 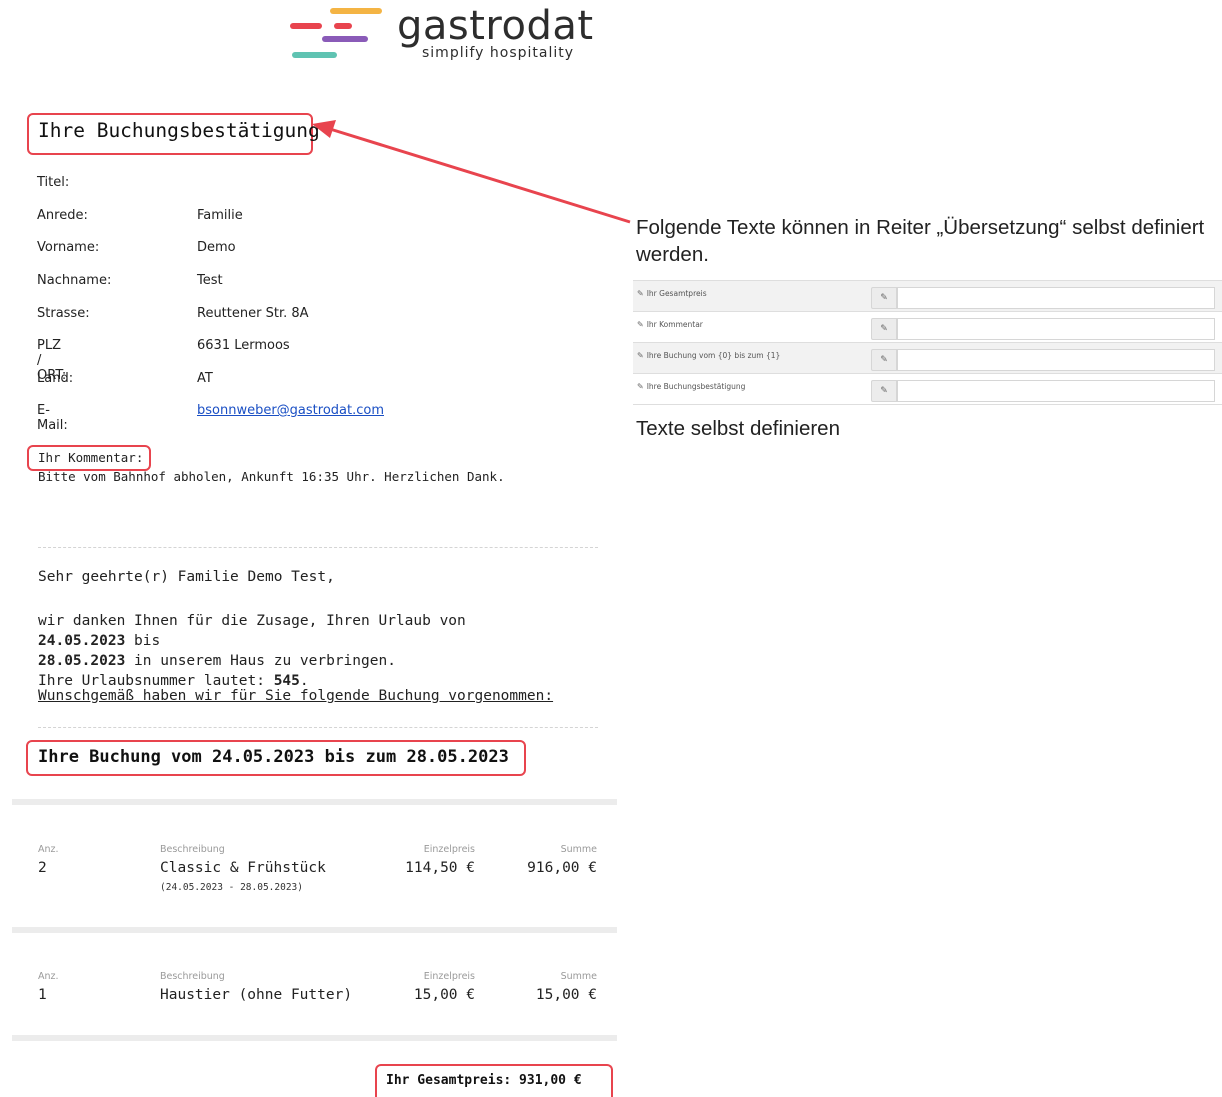 I want to click on item-qty: 1, so click(x=42, y=995).